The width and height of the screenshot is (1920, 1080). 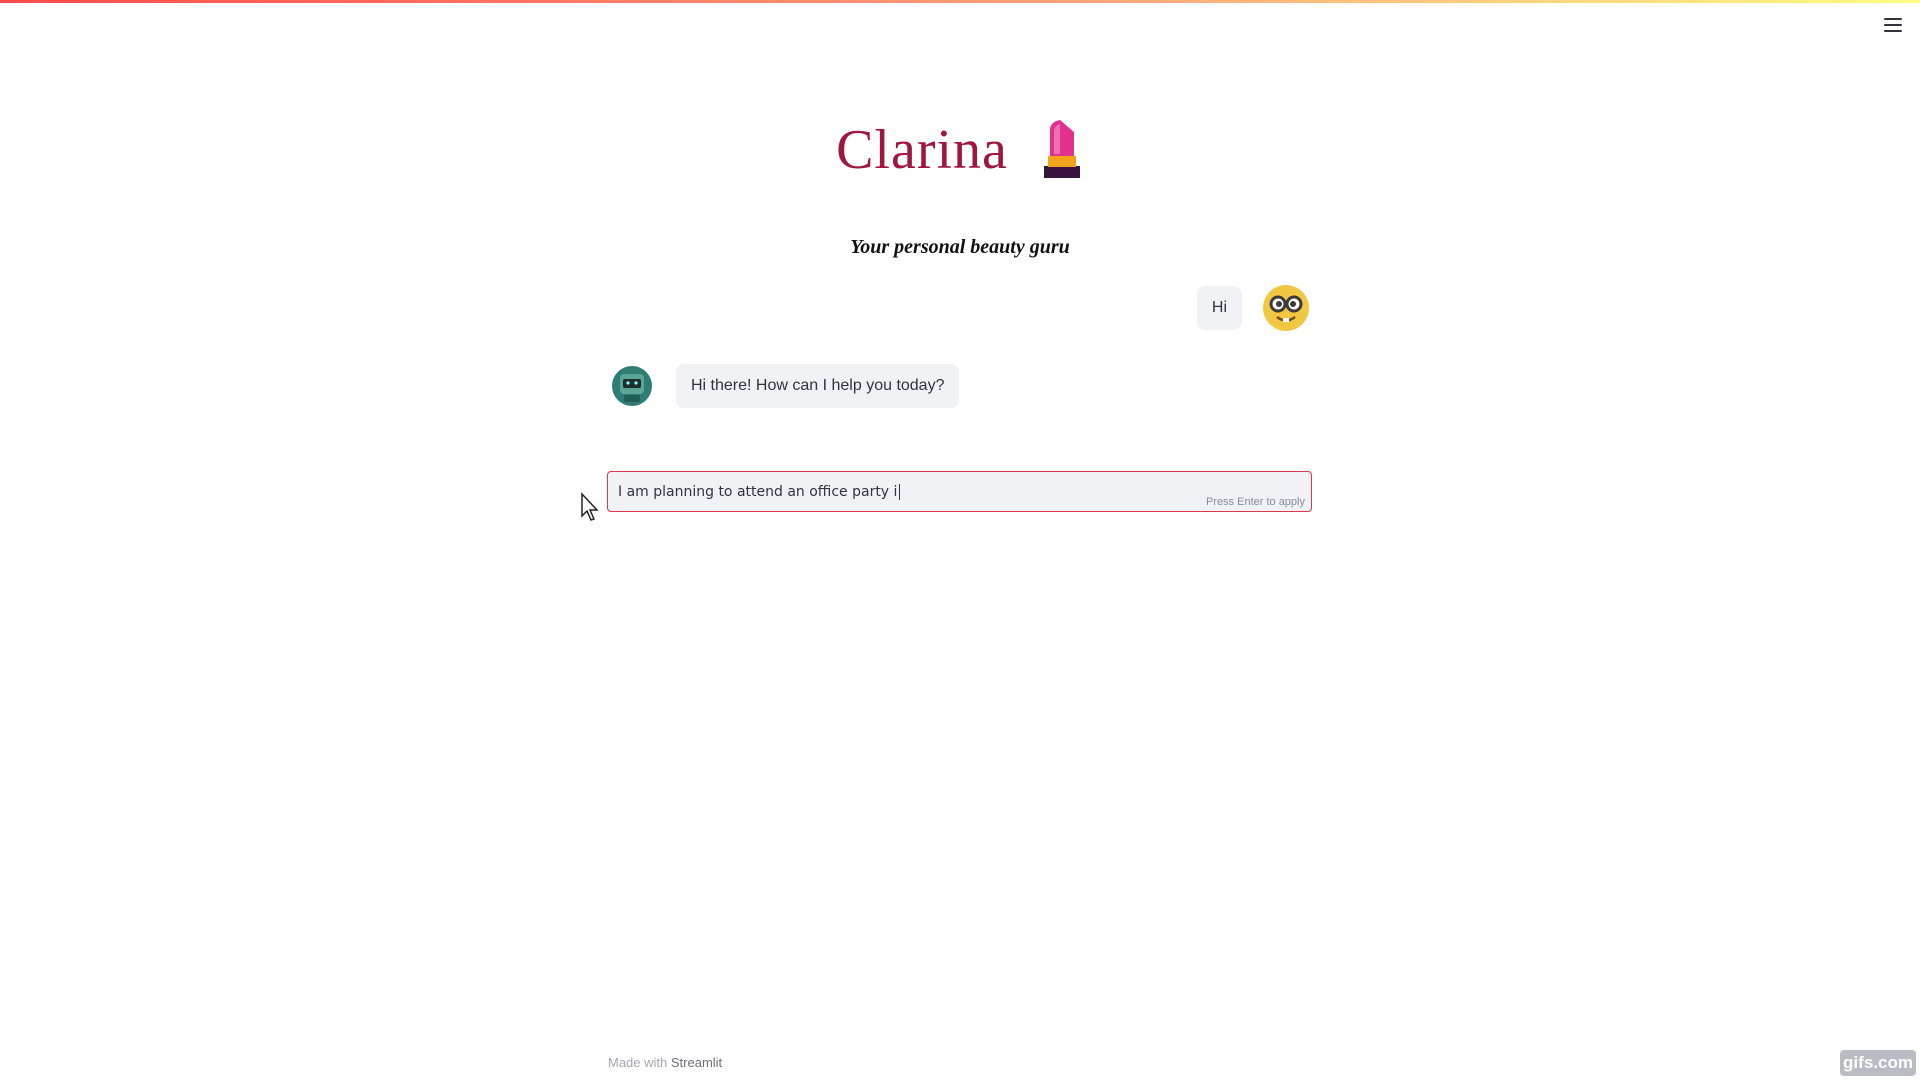 I want to click on user-message-bubble: Hi, so click(x=1219, y=308).